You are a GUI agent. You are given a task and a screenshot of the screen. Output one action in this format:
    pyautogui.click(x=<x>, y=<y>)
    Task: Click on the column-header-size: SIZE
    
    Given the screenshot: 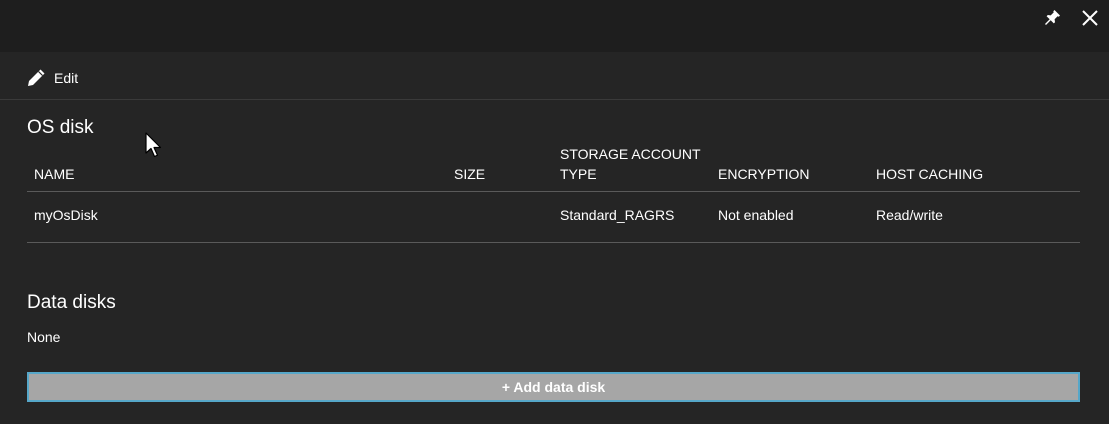 What is the action you would take?
    pyautogui.click(x=470, y=174)
    